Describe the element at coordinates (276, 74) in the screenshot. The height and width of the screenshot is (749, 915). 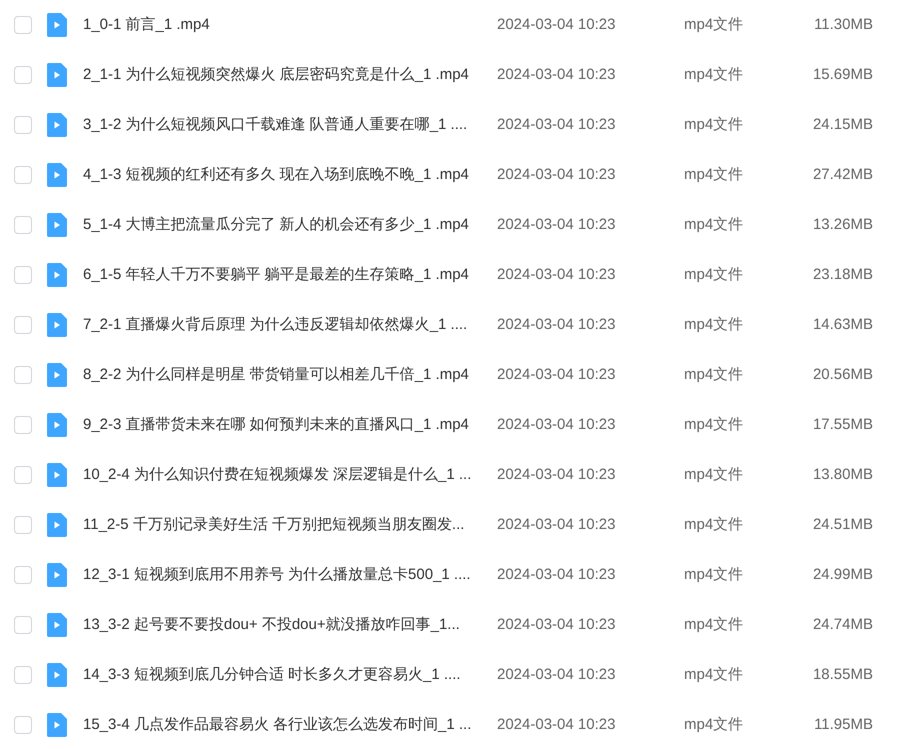
I see `file-name: 2_1-1 为什么短视频突然爆火 底层密码究竟是什么_1 .mp4` at that location.